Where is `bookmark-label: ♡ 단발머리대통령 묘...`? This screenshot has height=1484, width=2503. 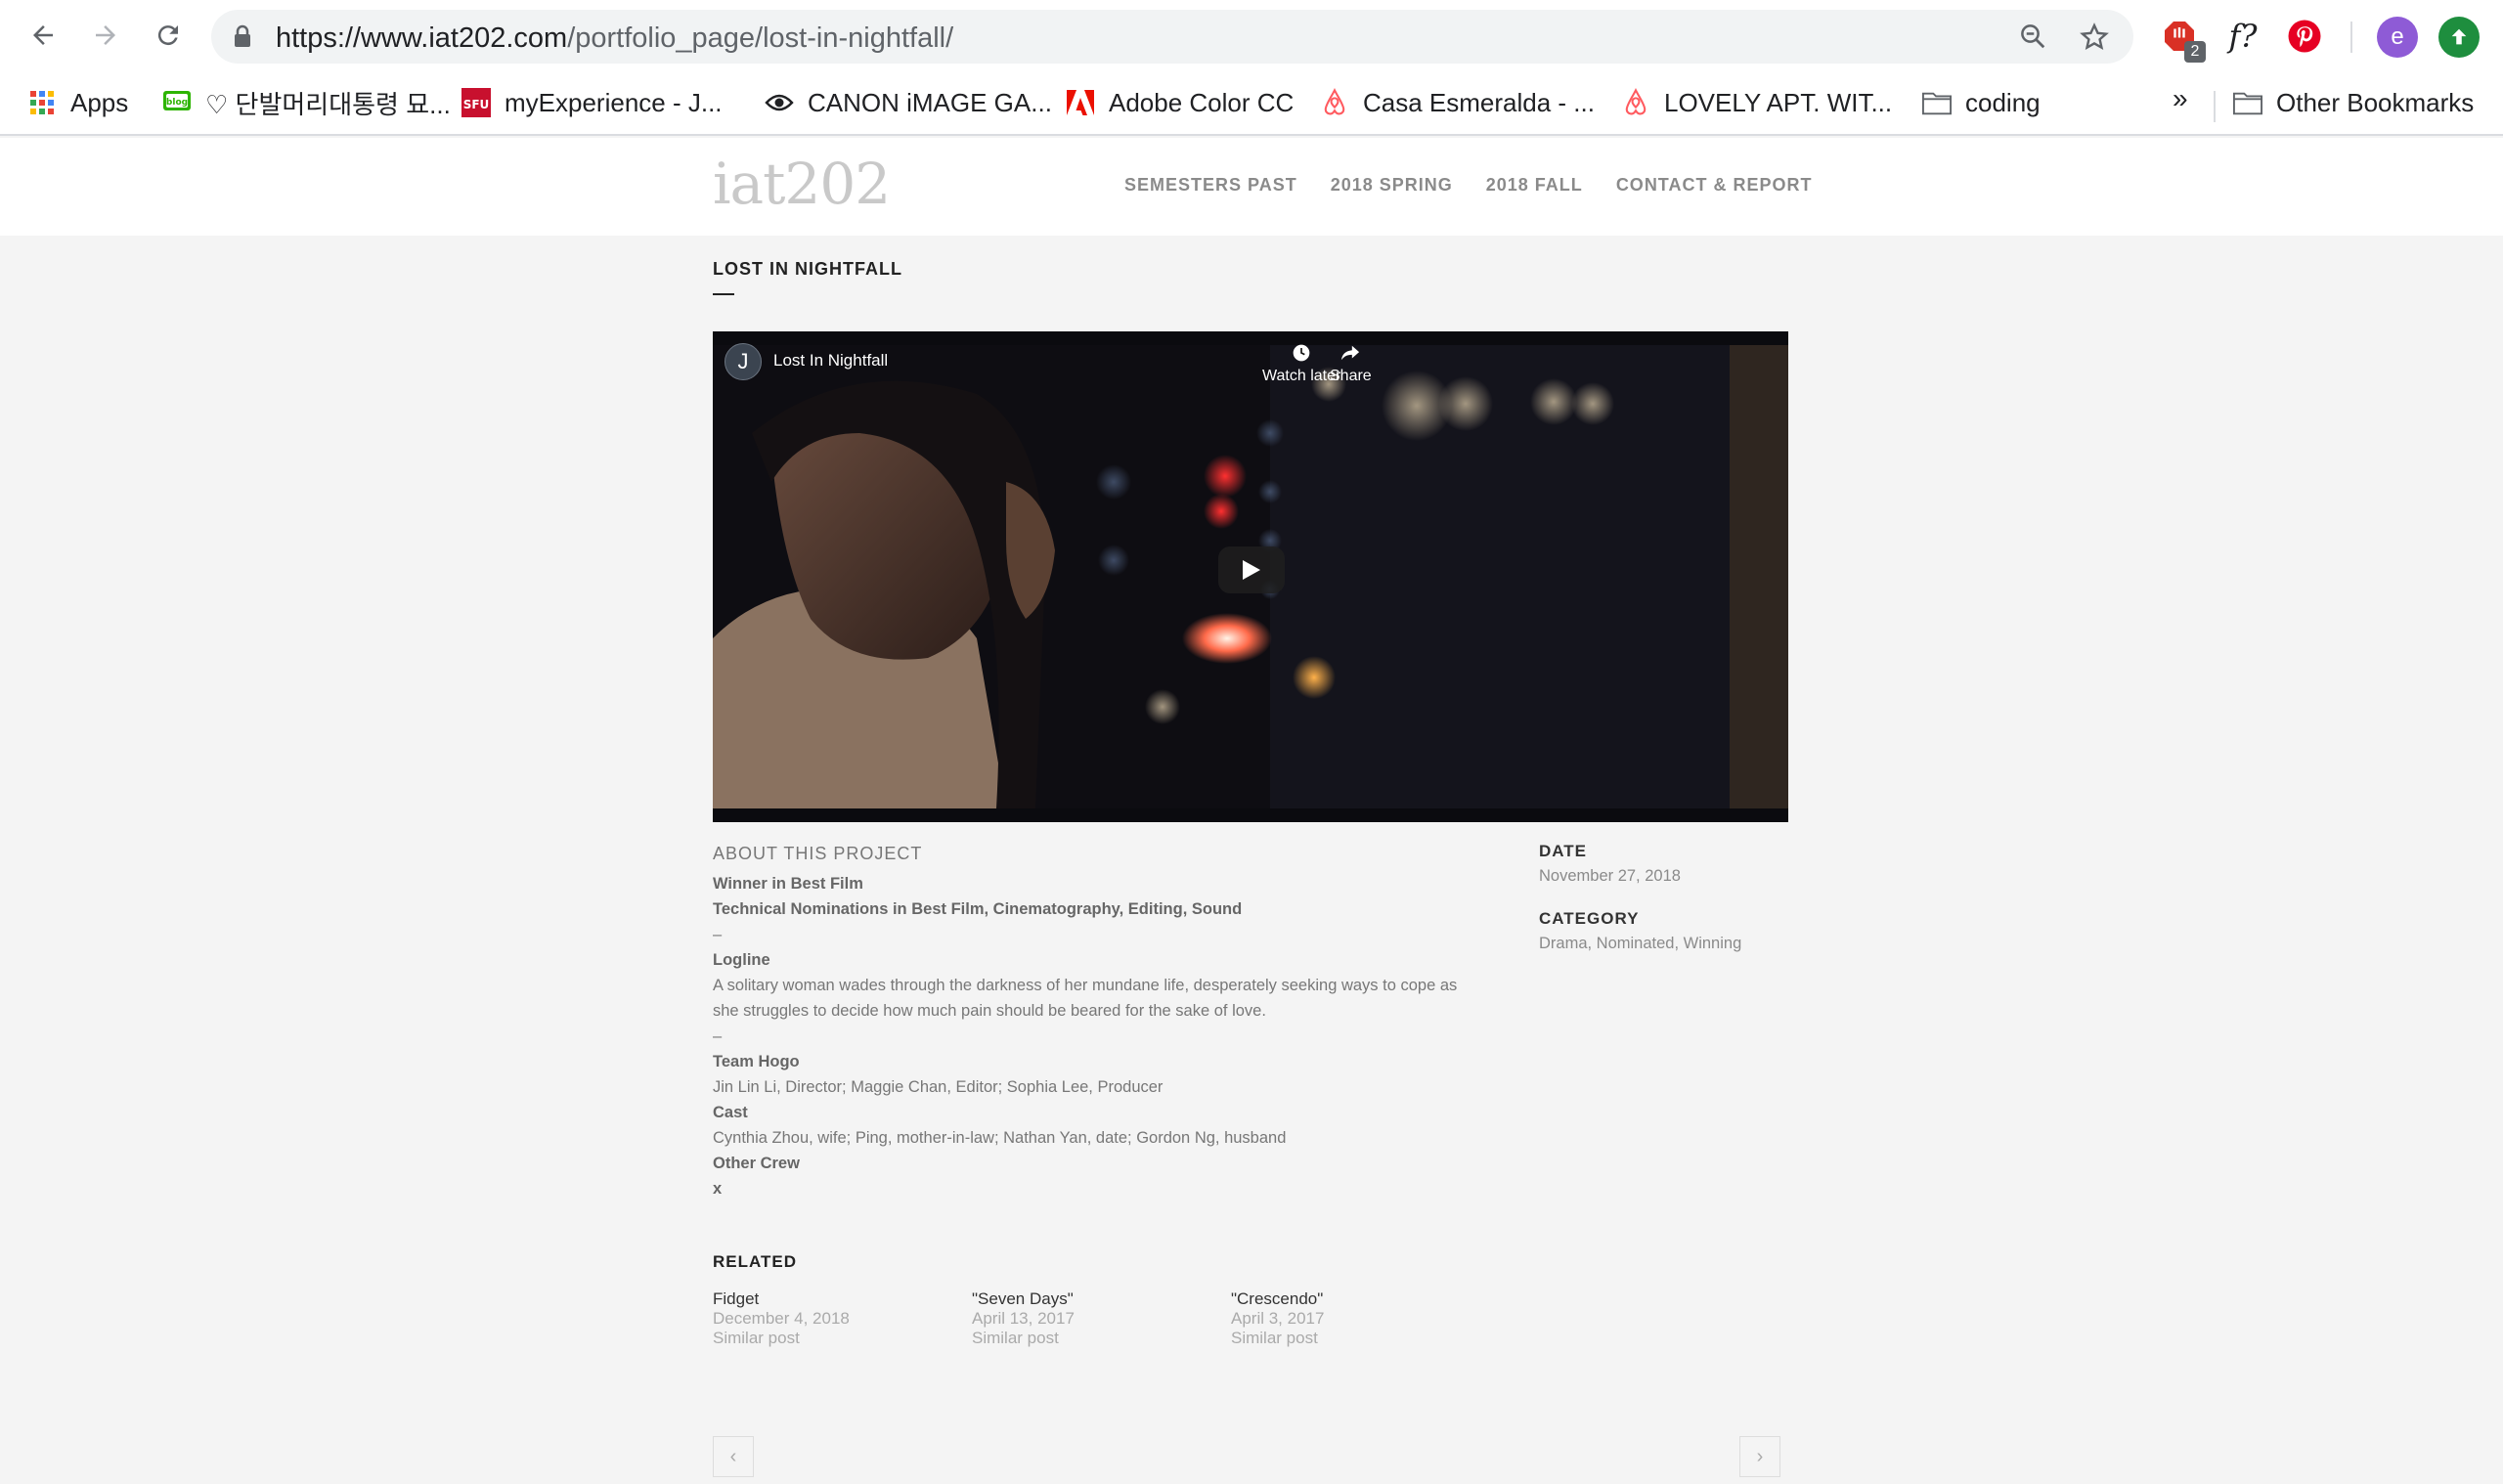
bookmark-label: ♡ 단발머리대통령 묘... is located at coordinates (328, 104).